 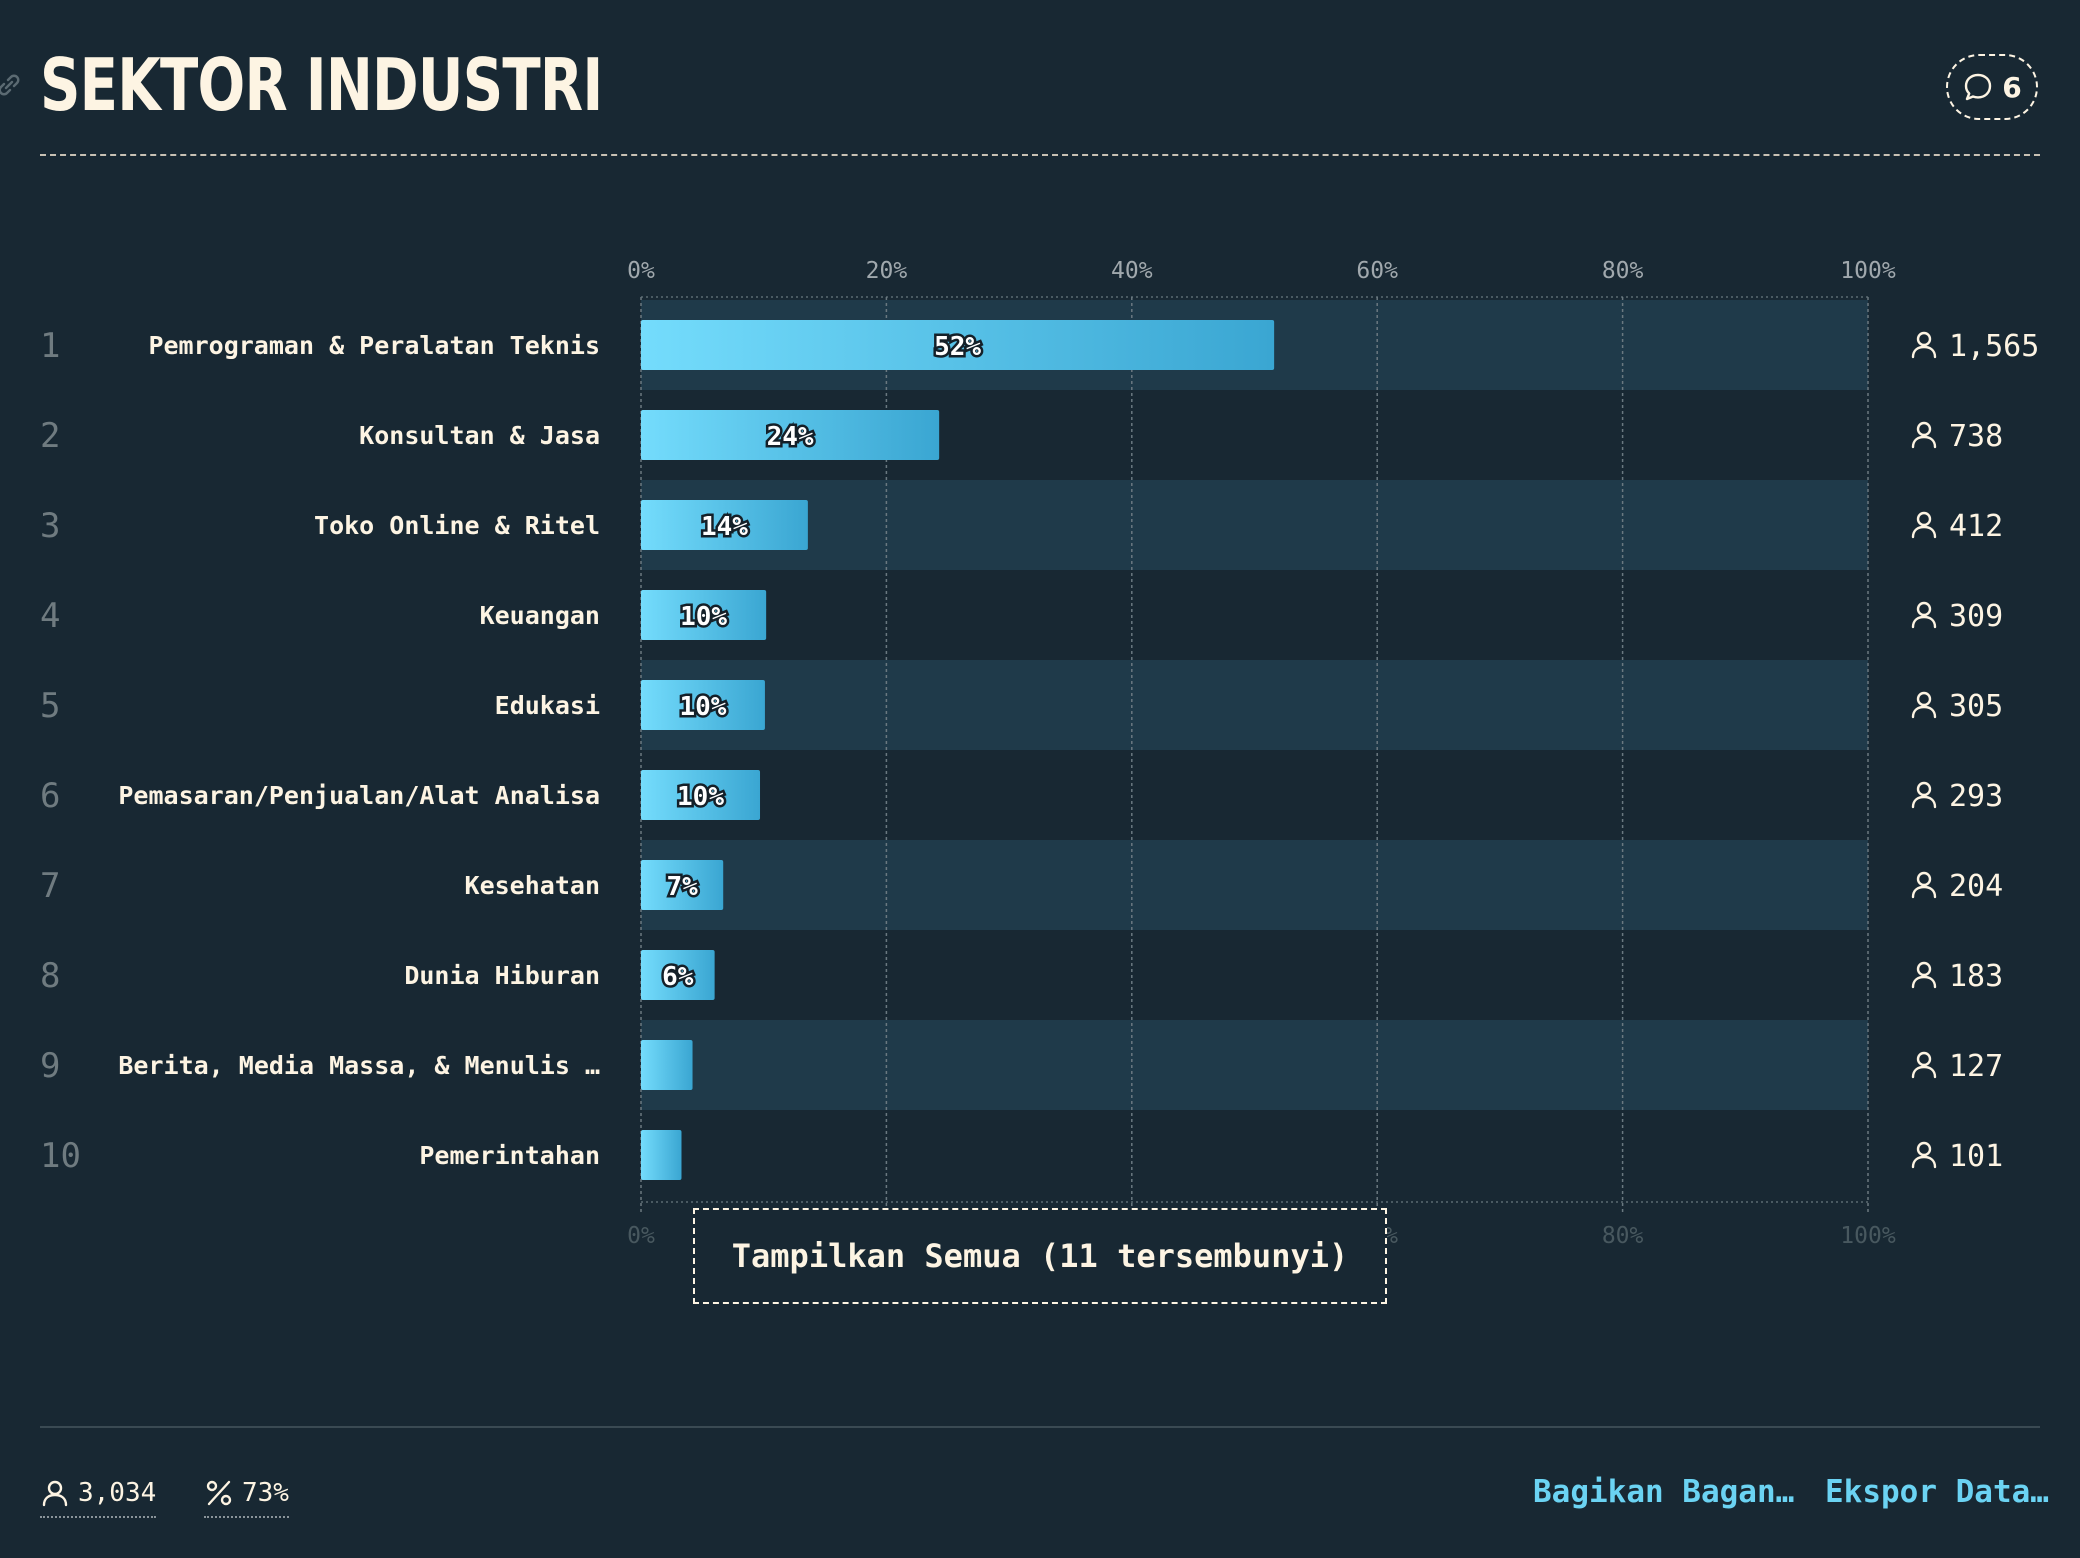 I want to click on x-tick-label-bottom: 80%, so click(x=1623, y=1236).